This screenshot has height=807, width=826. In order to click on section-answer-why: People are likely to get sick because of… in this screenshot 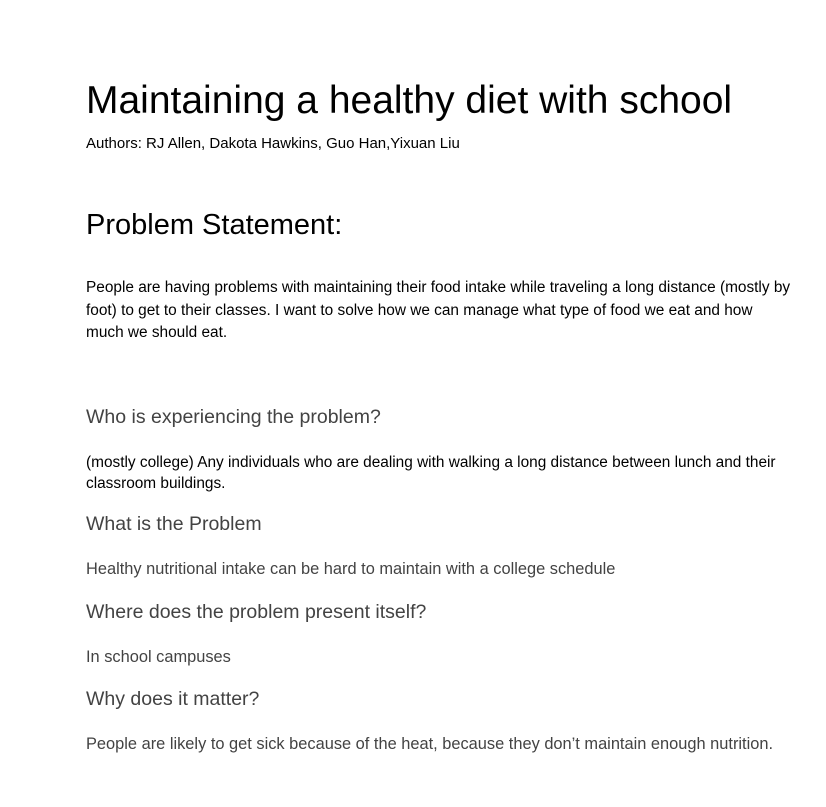, I will do `click(430, 744)`.